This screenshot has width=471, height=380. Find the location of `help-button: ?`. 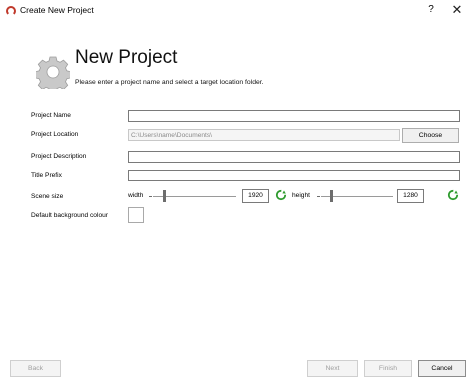

help-button: ? is located at coordinates (431, 9).